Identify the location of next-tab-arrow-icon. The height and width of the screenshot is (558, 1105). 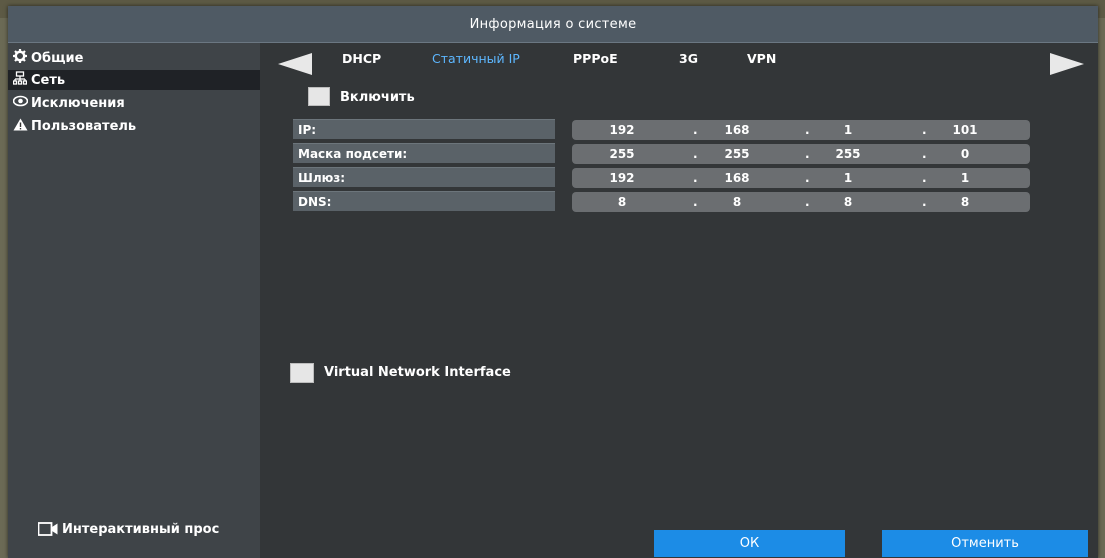
(1067, 66).